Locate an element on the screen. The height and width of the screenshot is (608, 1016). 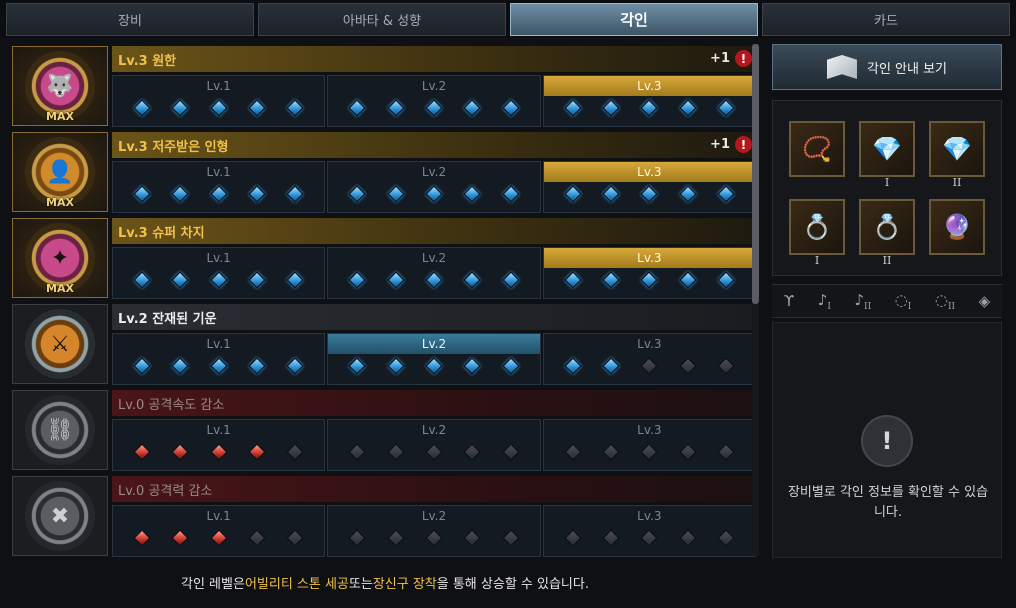
necklace-icon: 📿 is located at coordinates (817, 149).